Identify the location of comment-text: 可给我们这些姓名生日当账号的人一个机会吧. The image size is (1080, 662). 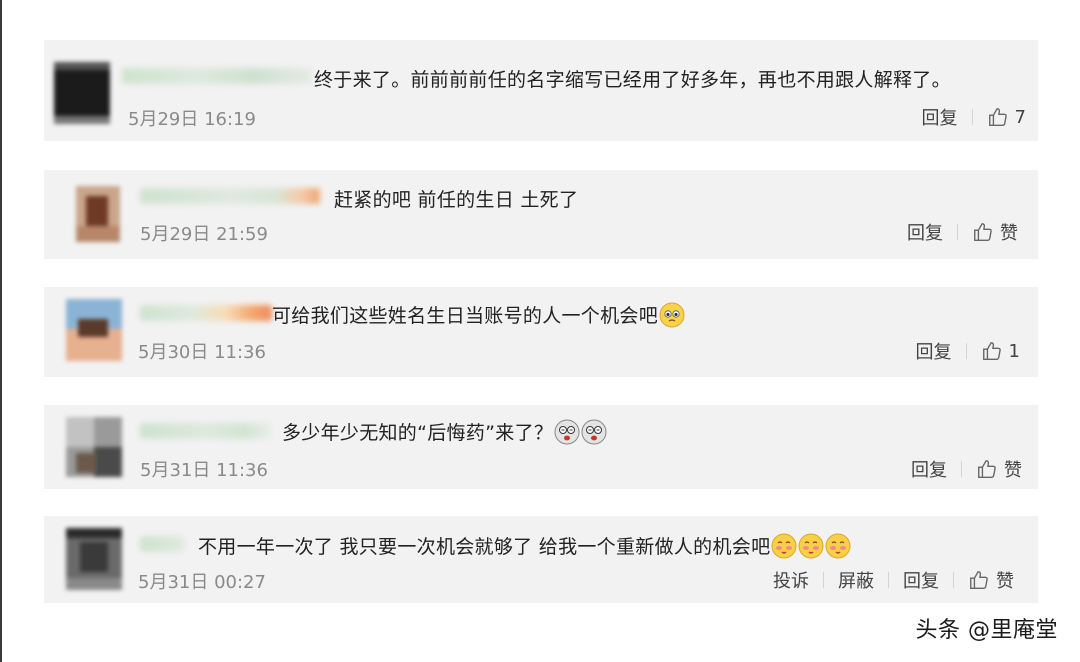
(478, 314).